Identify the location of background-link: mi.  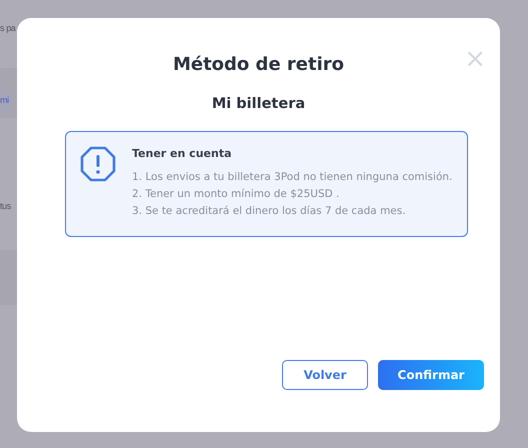
(4, 101).